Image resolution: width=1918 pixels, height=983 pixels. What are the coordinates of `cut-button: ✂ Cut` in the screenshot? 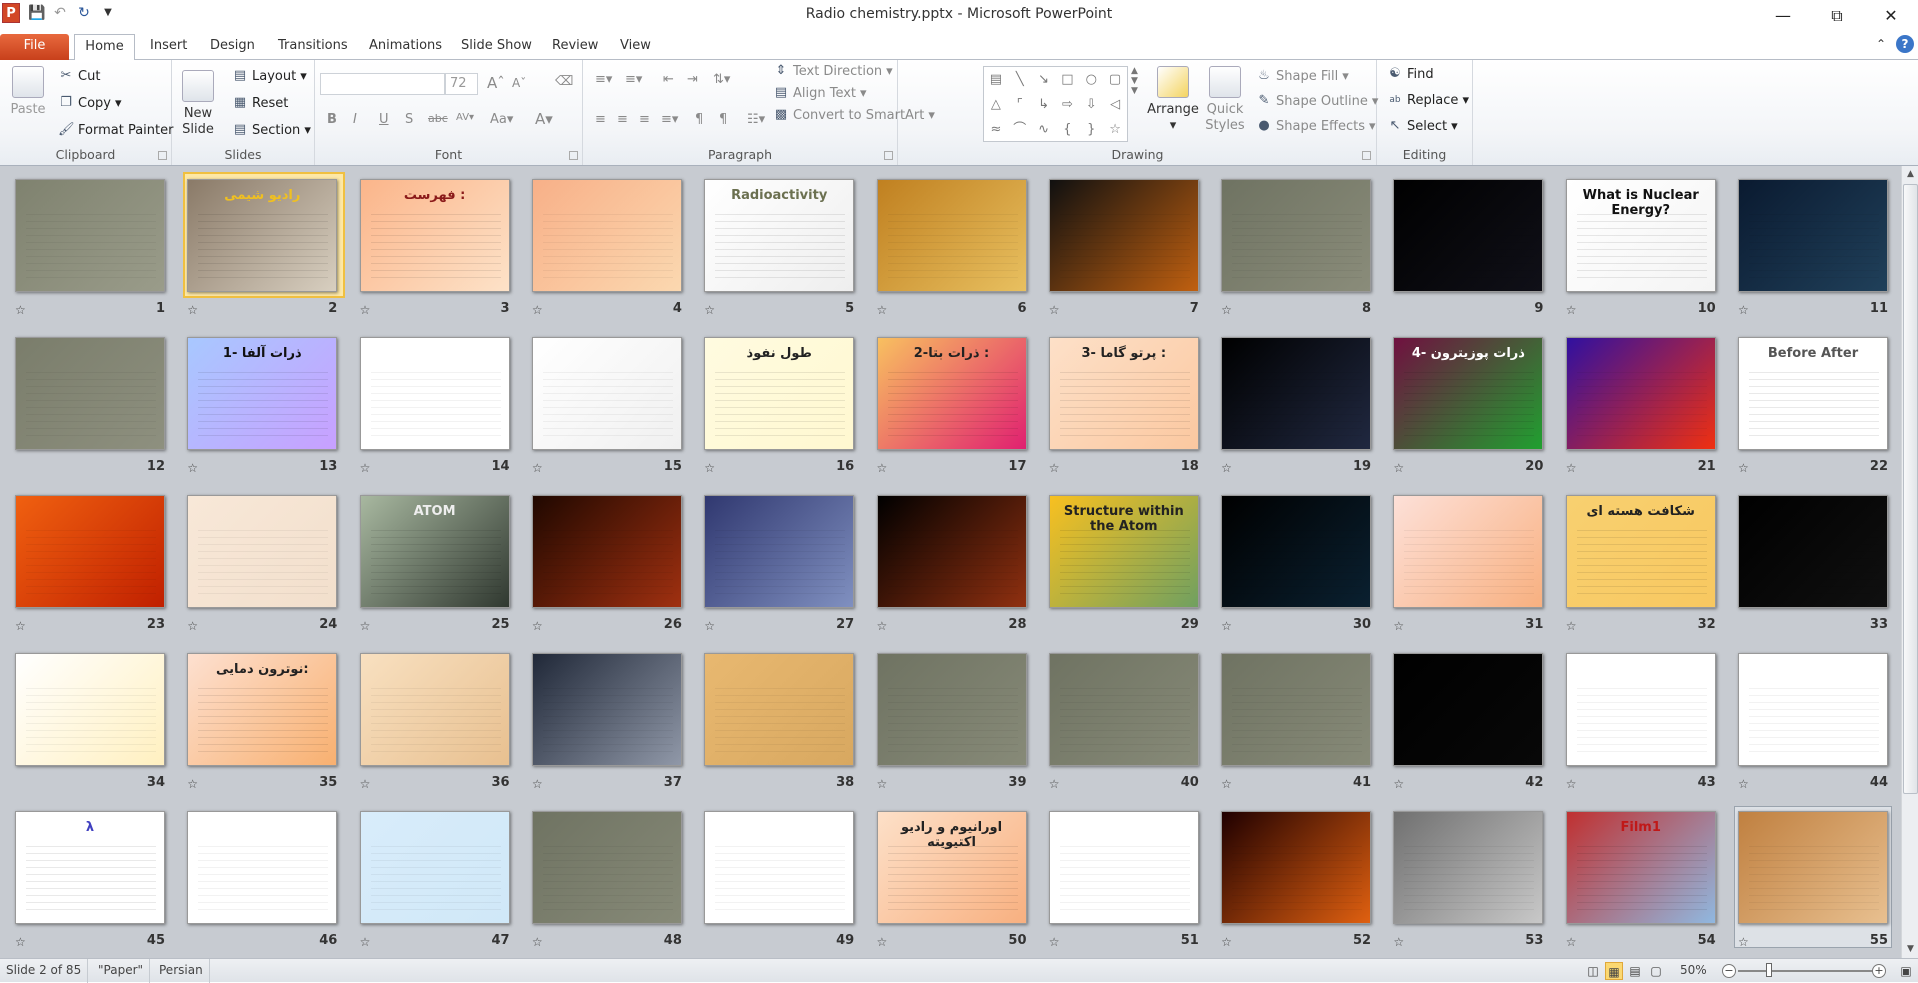 It's located at (79, 76).